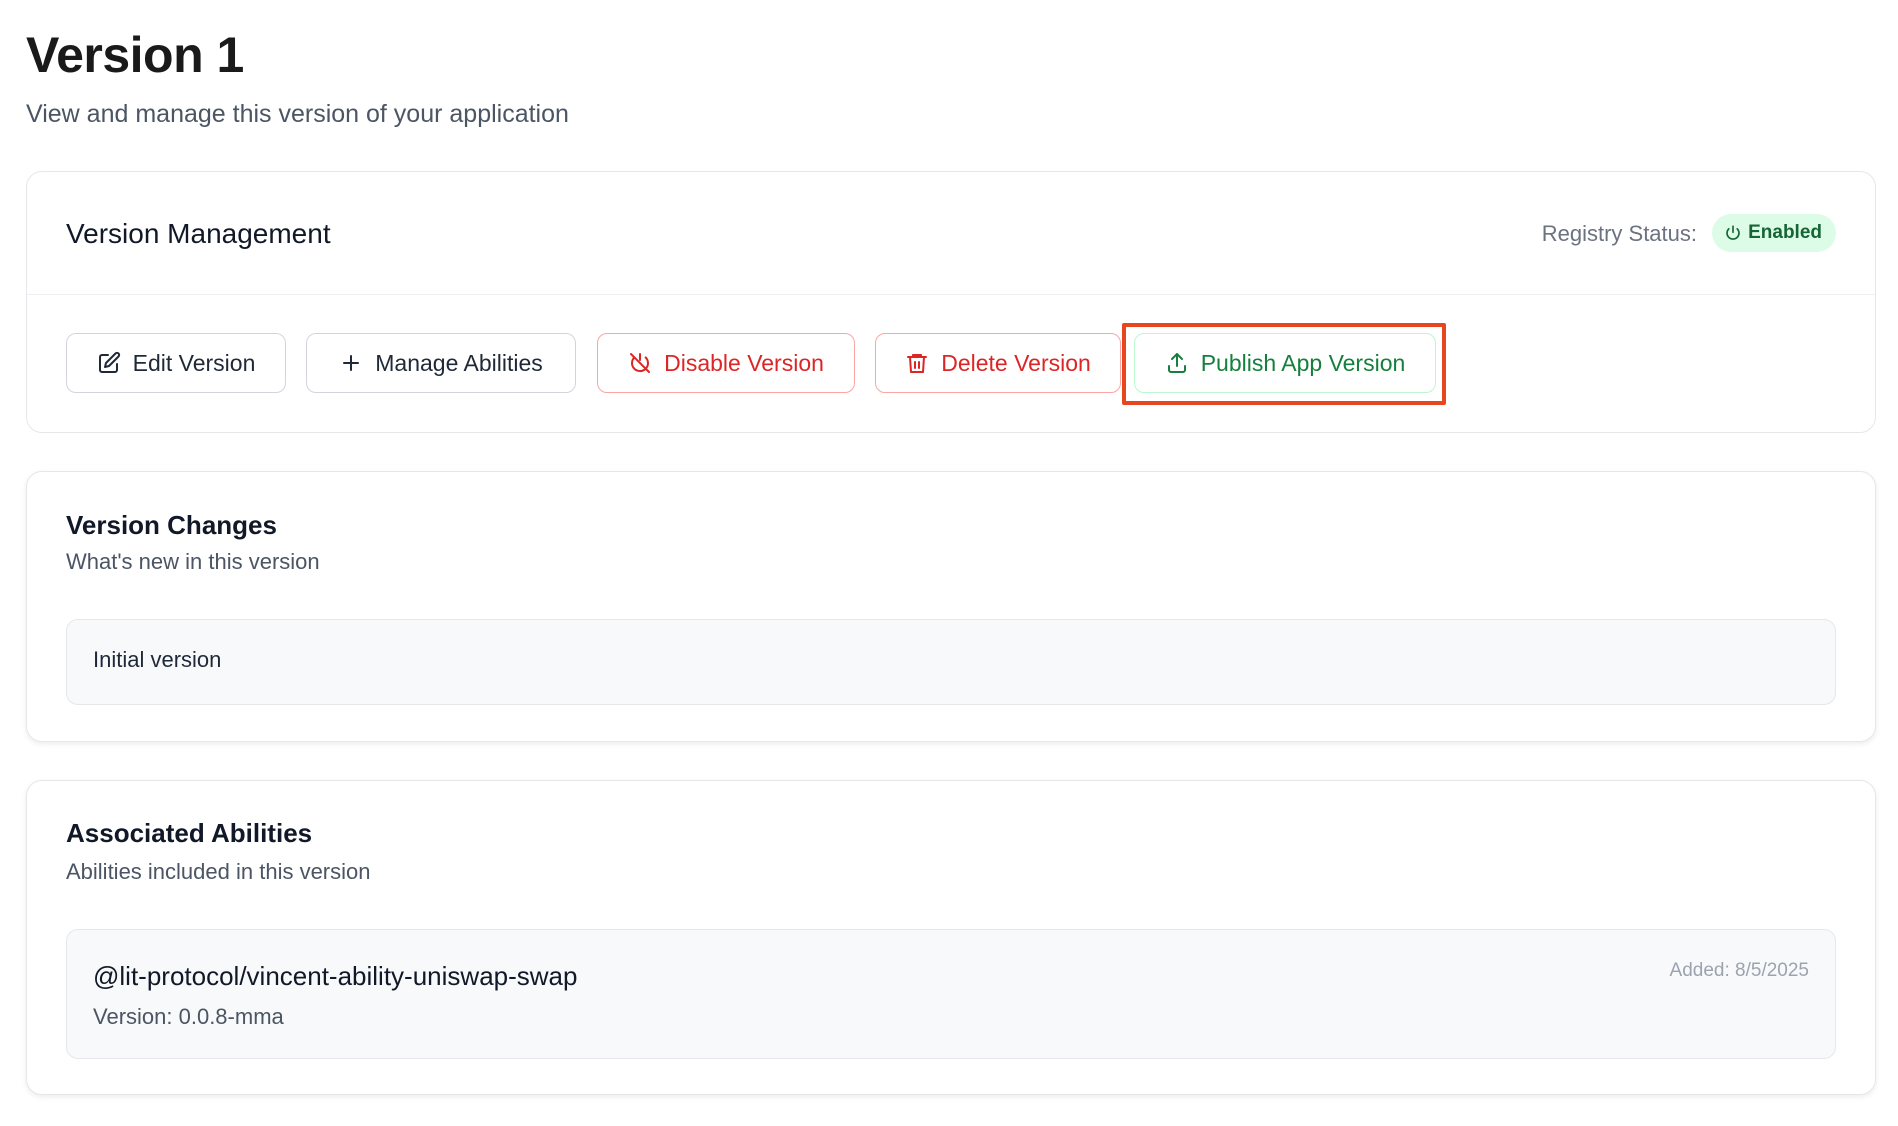 Image resolution: width=1898 pixels, height=1126 pixels. I want to click on version-management-title: Version Management, so click(198, 233).